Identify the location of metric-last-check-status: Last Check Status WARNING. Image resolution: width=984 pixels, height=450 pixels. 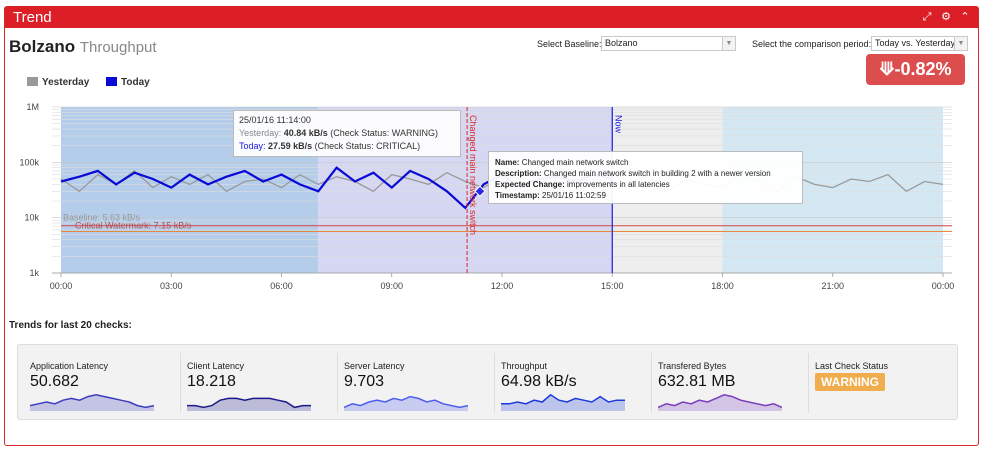
(879, 383).